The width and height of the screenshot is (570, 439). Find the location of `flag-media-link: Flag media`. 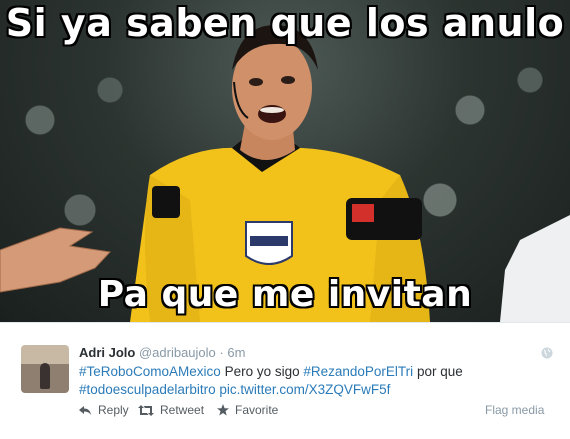

flag-media-link: Flag media is located at coordinates (514, 410).